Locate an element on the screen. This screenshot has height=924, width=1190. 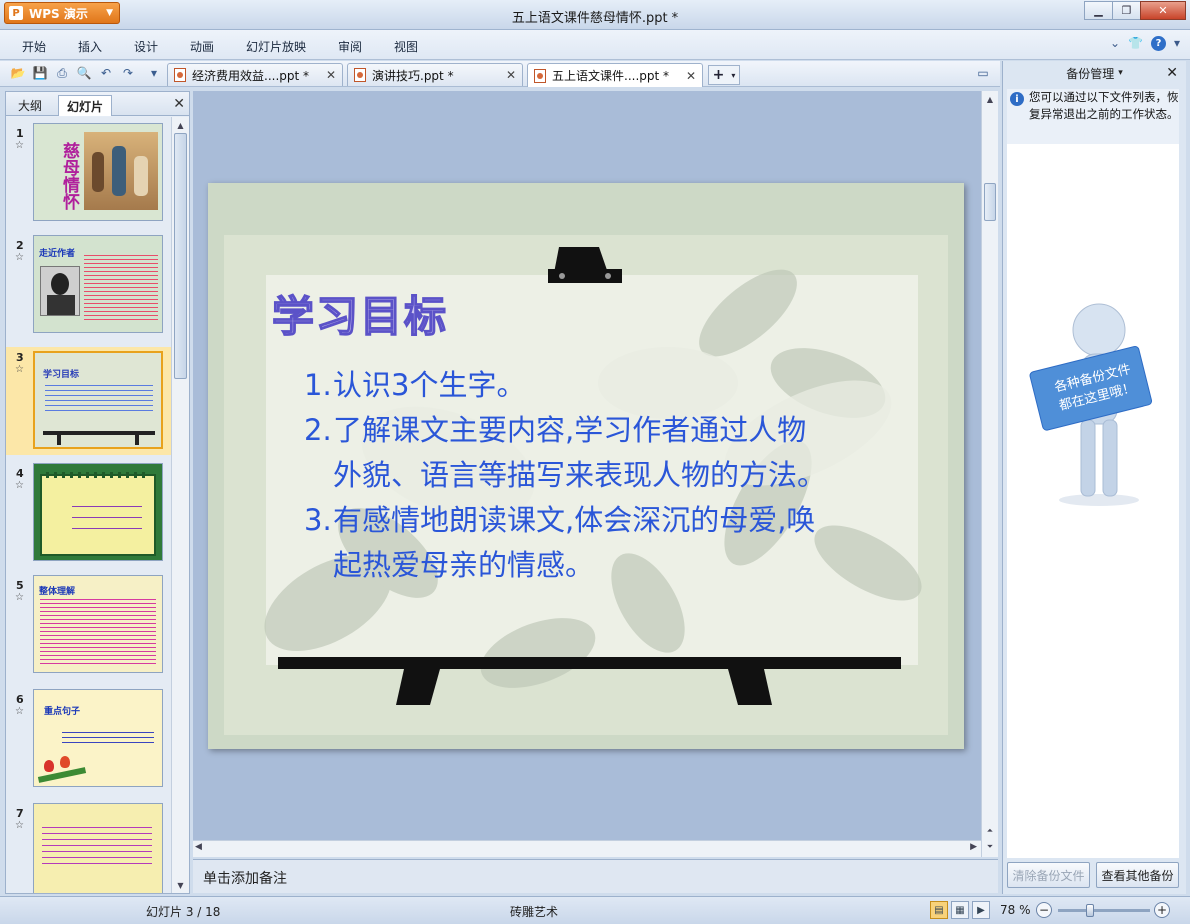
scroll-left-icon: ◀ is located at coordinates (198, 847).